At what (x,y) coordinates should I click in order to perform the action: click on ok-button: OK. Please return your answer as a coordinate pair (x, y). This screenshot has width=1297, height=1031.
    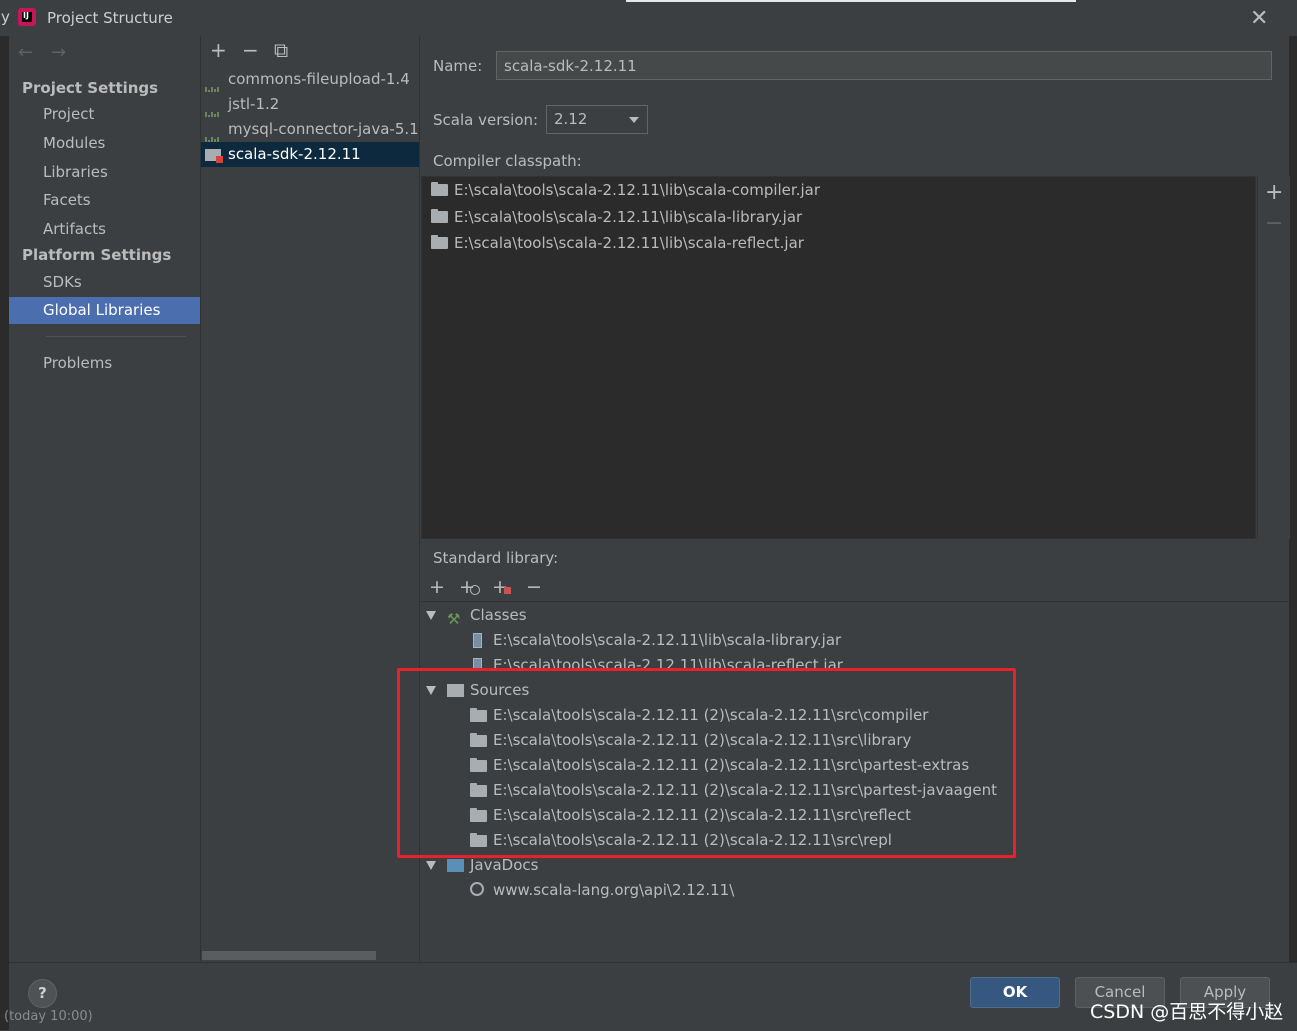
    Looking at the image, I should click on (1015, 992).